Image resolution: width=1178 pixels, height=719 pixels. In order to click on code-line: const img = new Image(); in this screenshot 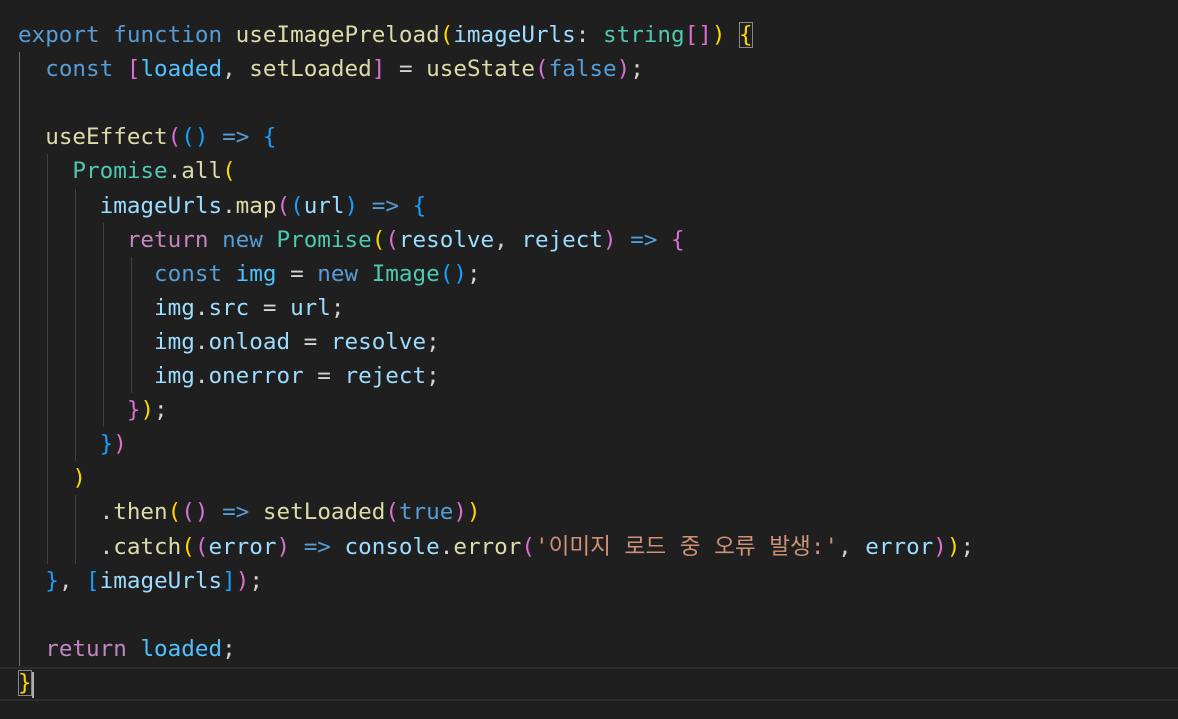, I will do `click(249, 274)`.